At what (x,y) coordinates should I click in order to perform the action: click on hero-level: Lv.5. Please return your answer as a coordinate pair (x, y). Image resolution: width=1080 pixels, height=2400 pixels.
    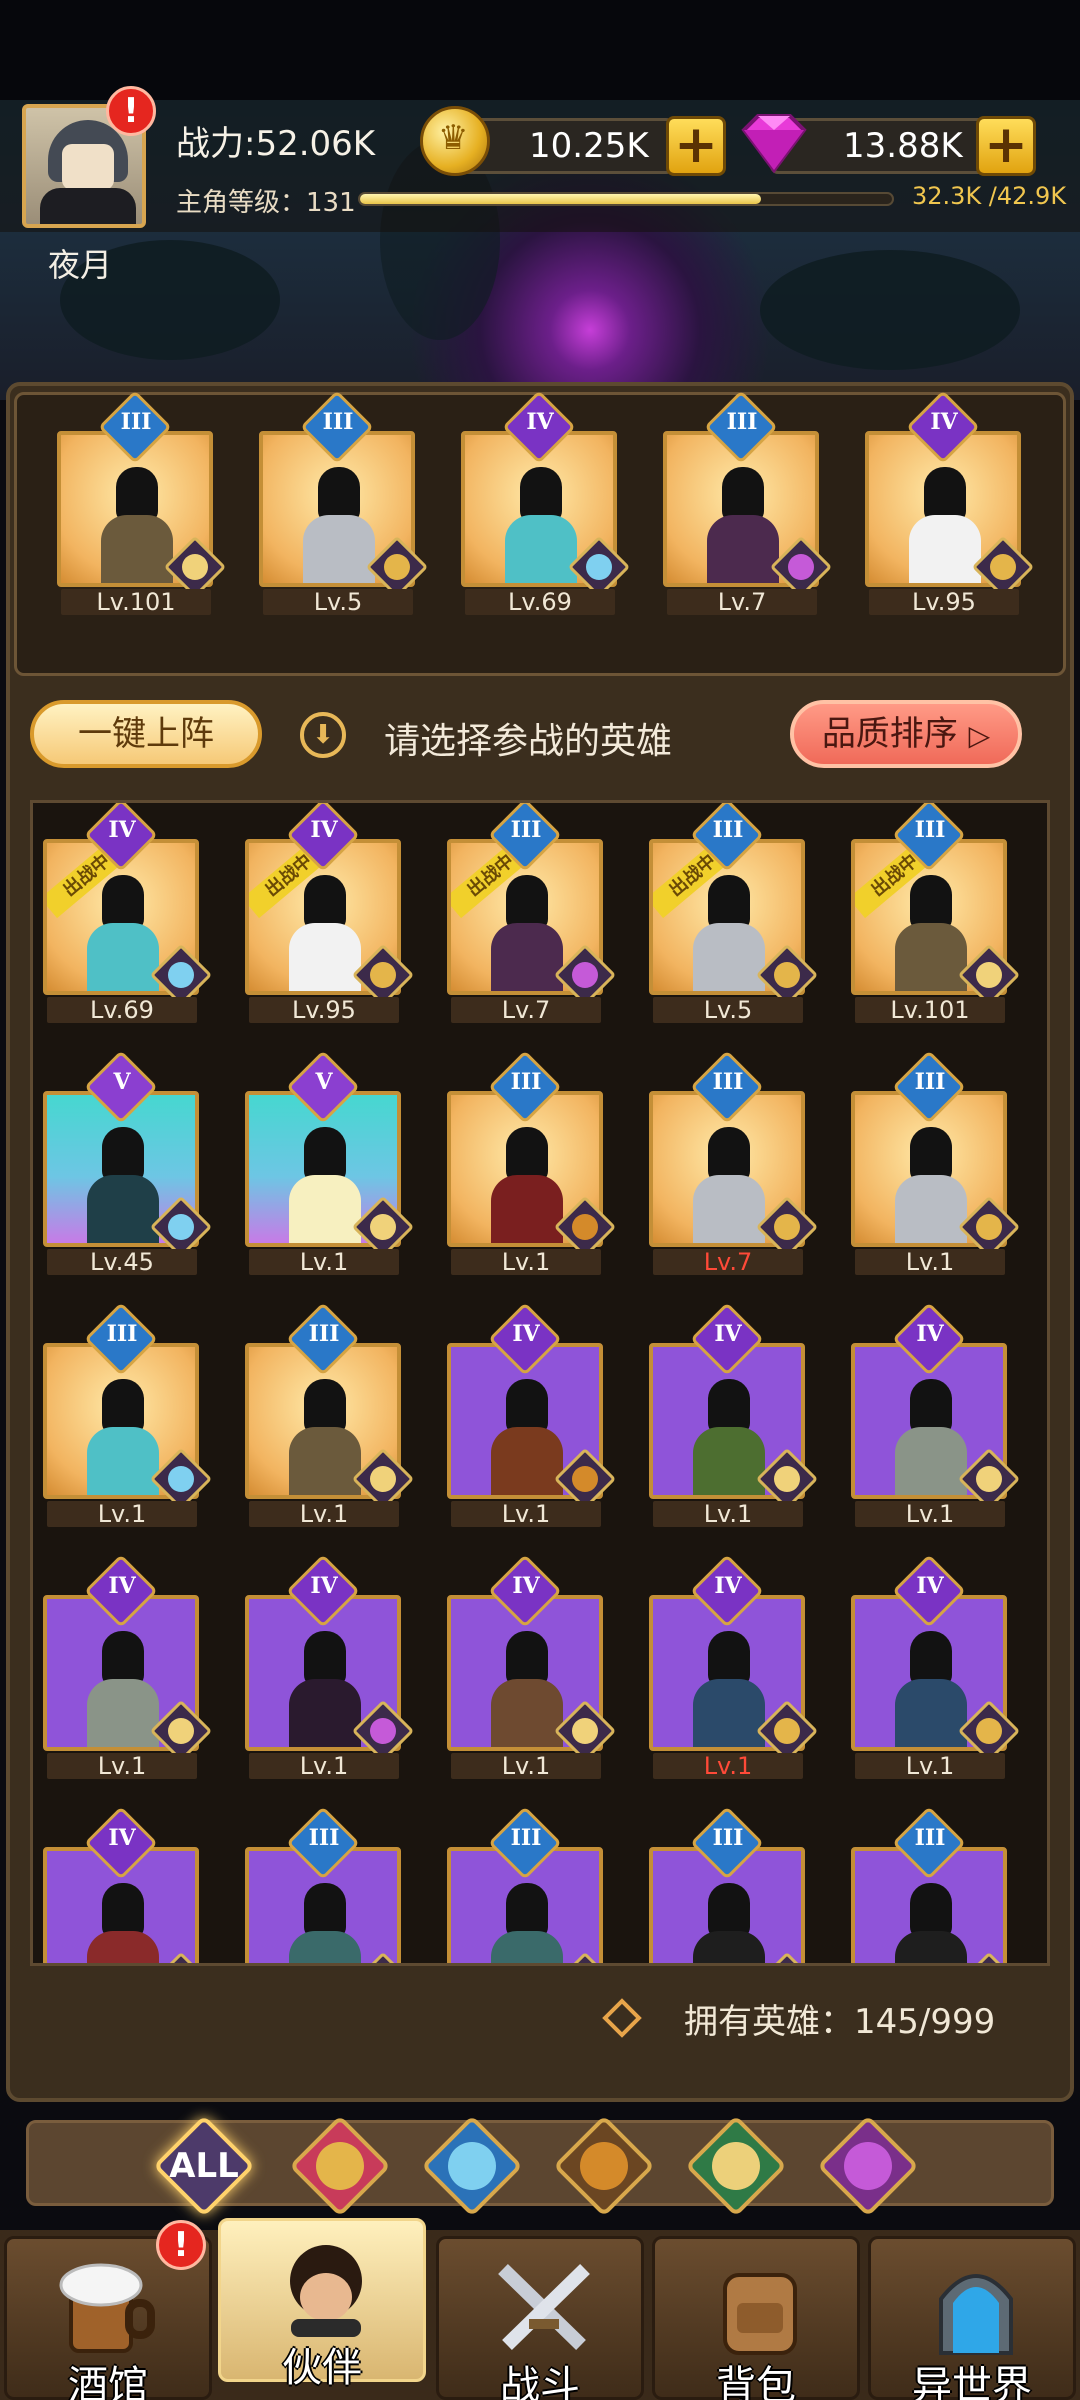
    Looking at the image, I should click on (728, 1010).